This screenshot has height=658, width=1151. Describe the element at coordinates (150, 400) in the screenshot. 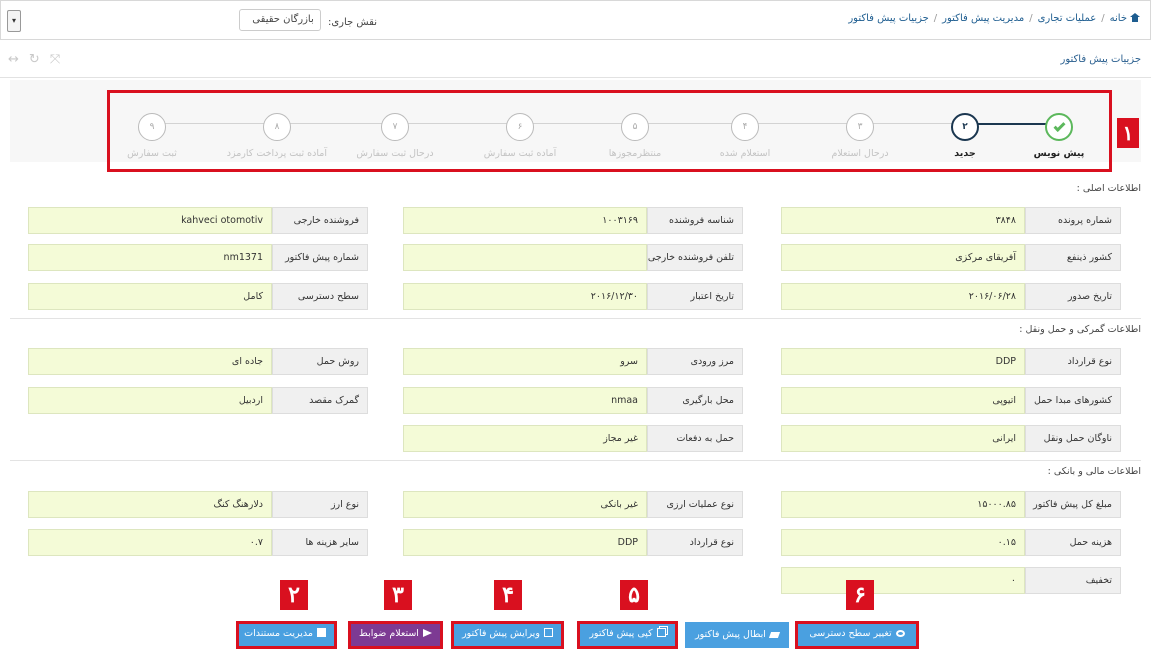

I see `field-value: اردبیل` at that location.